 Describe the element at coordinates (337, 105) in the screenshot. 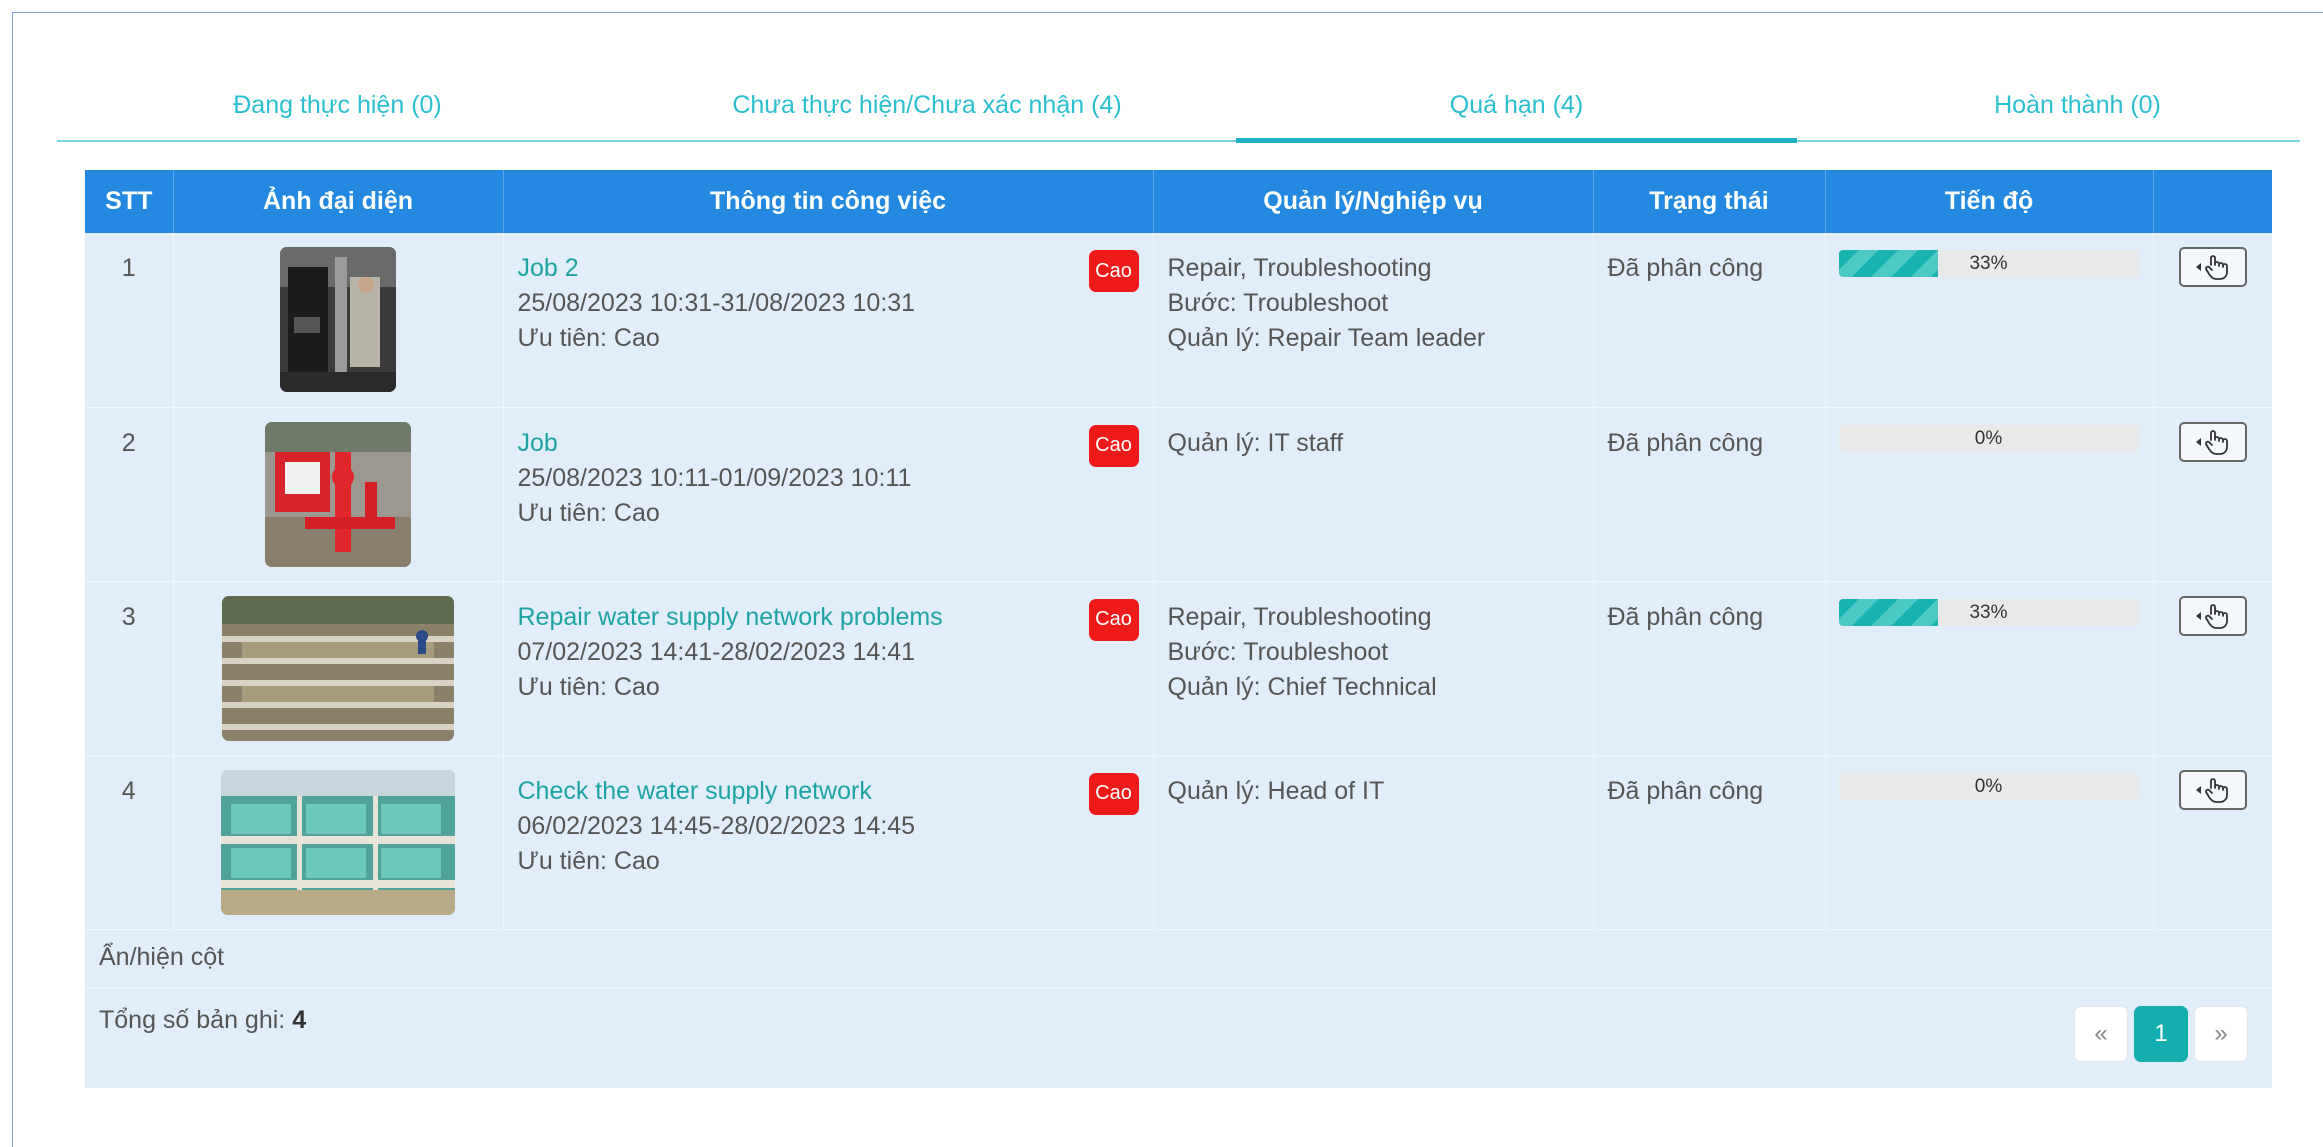

I see `tab-in-progress: Đang thực hiện (0)` at that location.